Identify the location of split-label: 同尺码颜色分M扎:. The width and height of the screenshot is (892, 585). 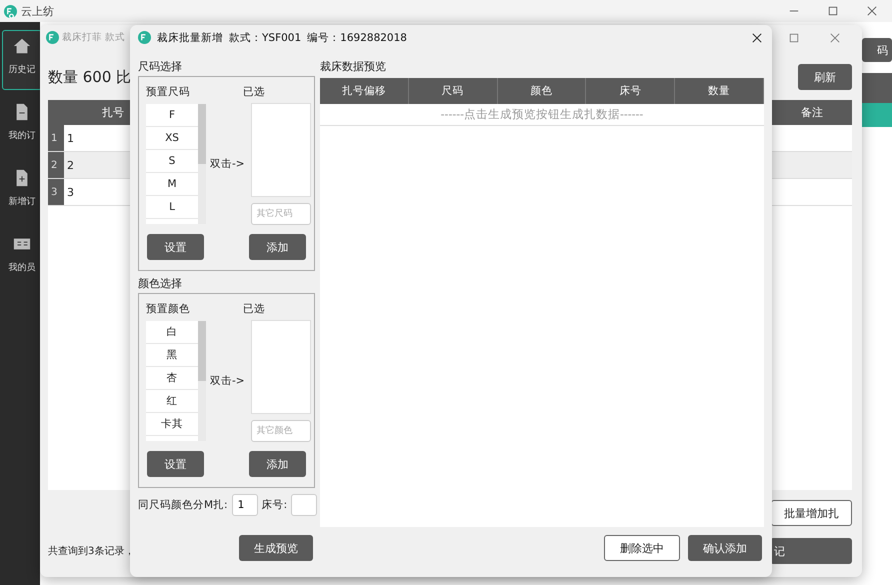
(183, 505).